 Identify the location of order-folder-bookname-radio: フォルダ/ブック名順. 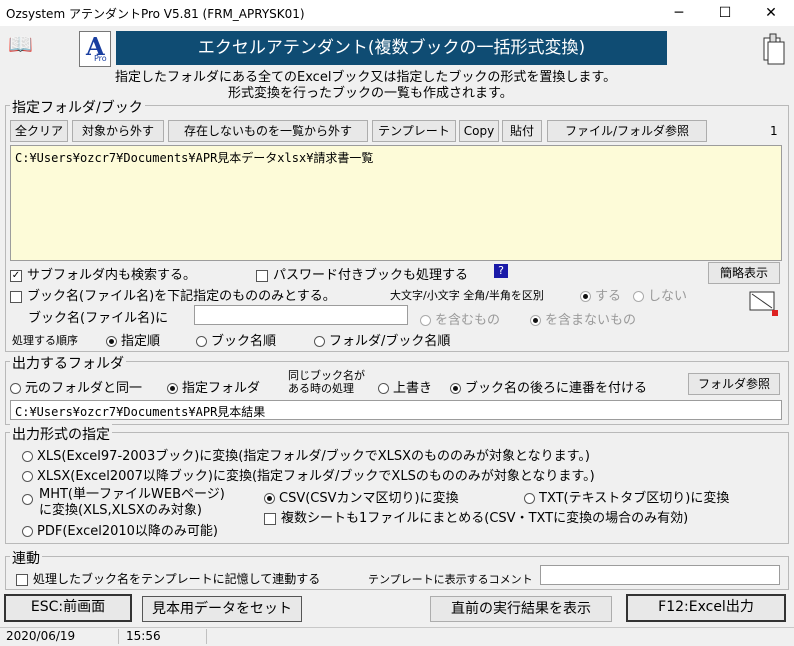
(382, 339).